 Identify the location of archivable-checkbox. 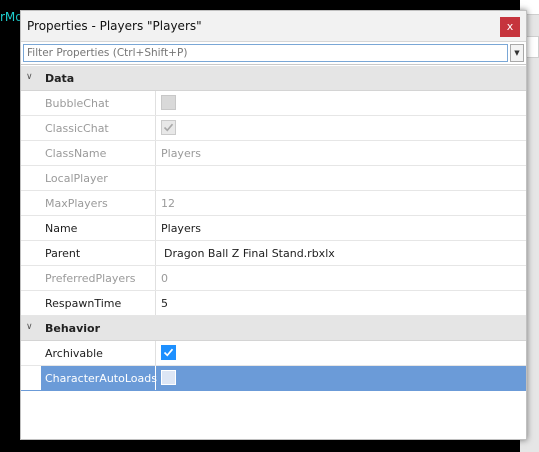
(168, 352).